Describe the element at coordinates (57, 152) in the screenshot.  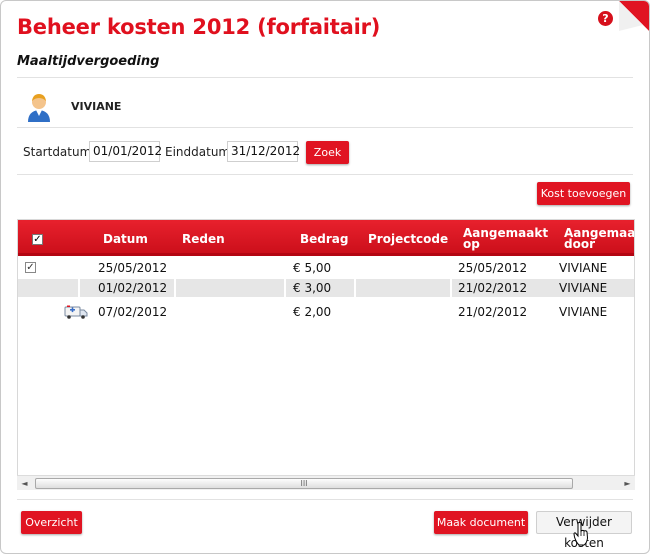
I see `start-date-label: Startdatum` at that location.